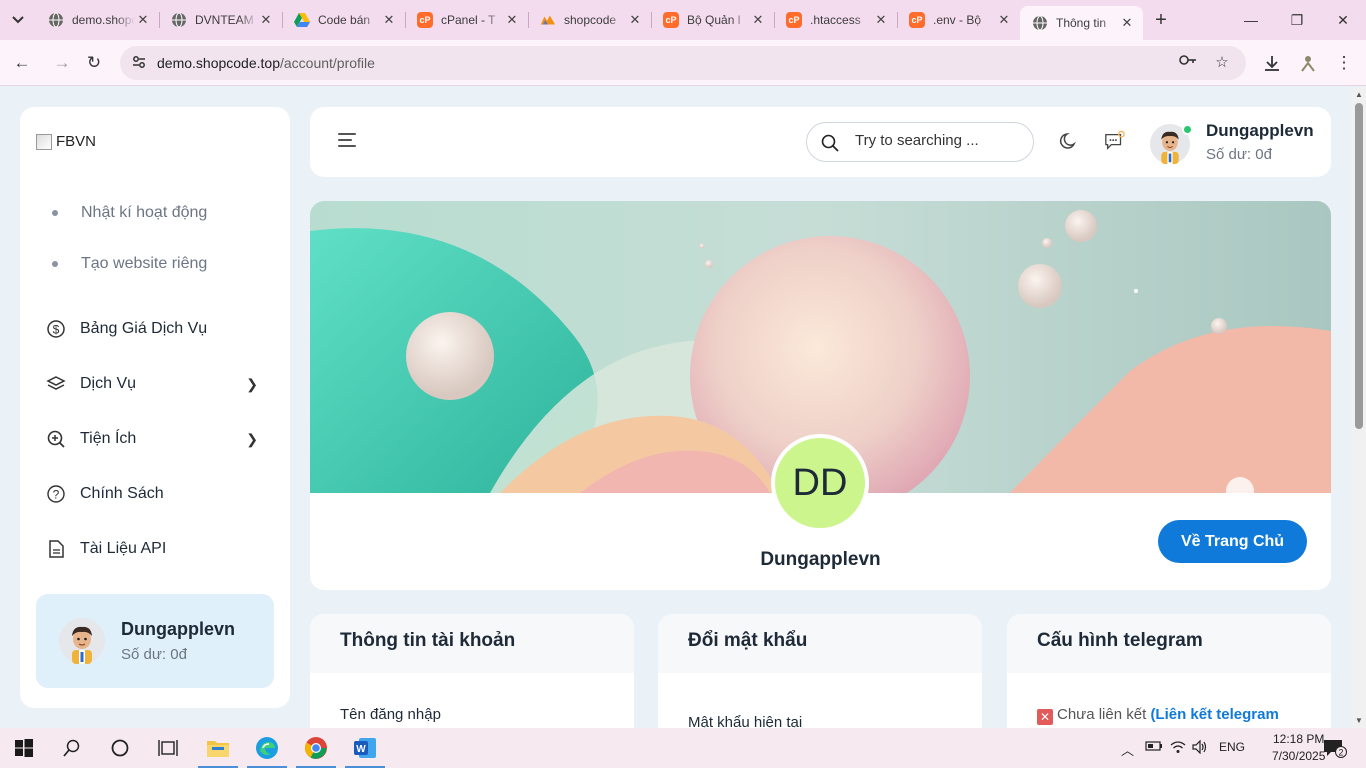 This screenshot has height=768, width=1366. What do you see at coordinates (1272, 63) in the screenshot?
I see `download-icon` at bounding box center [1272, 63].